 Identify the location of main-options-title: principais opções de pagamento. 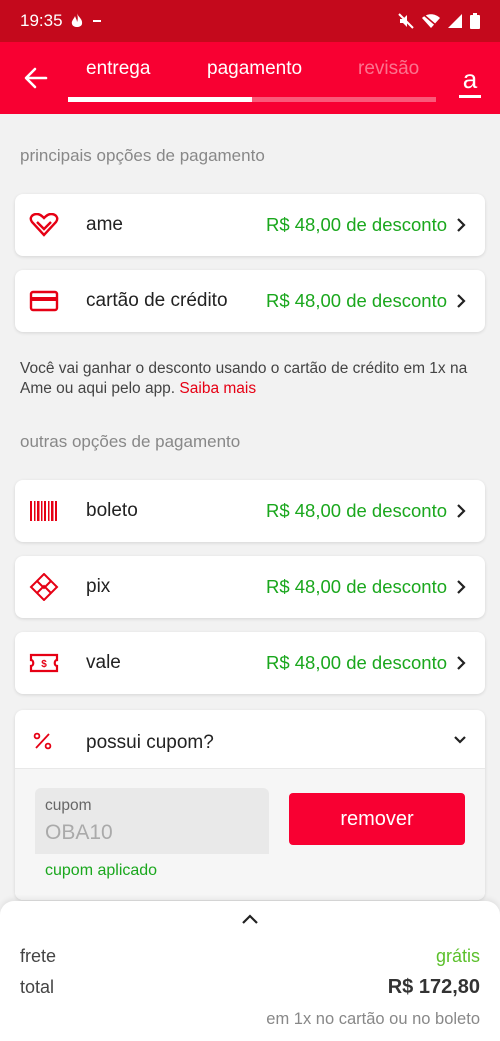
(142, 155).